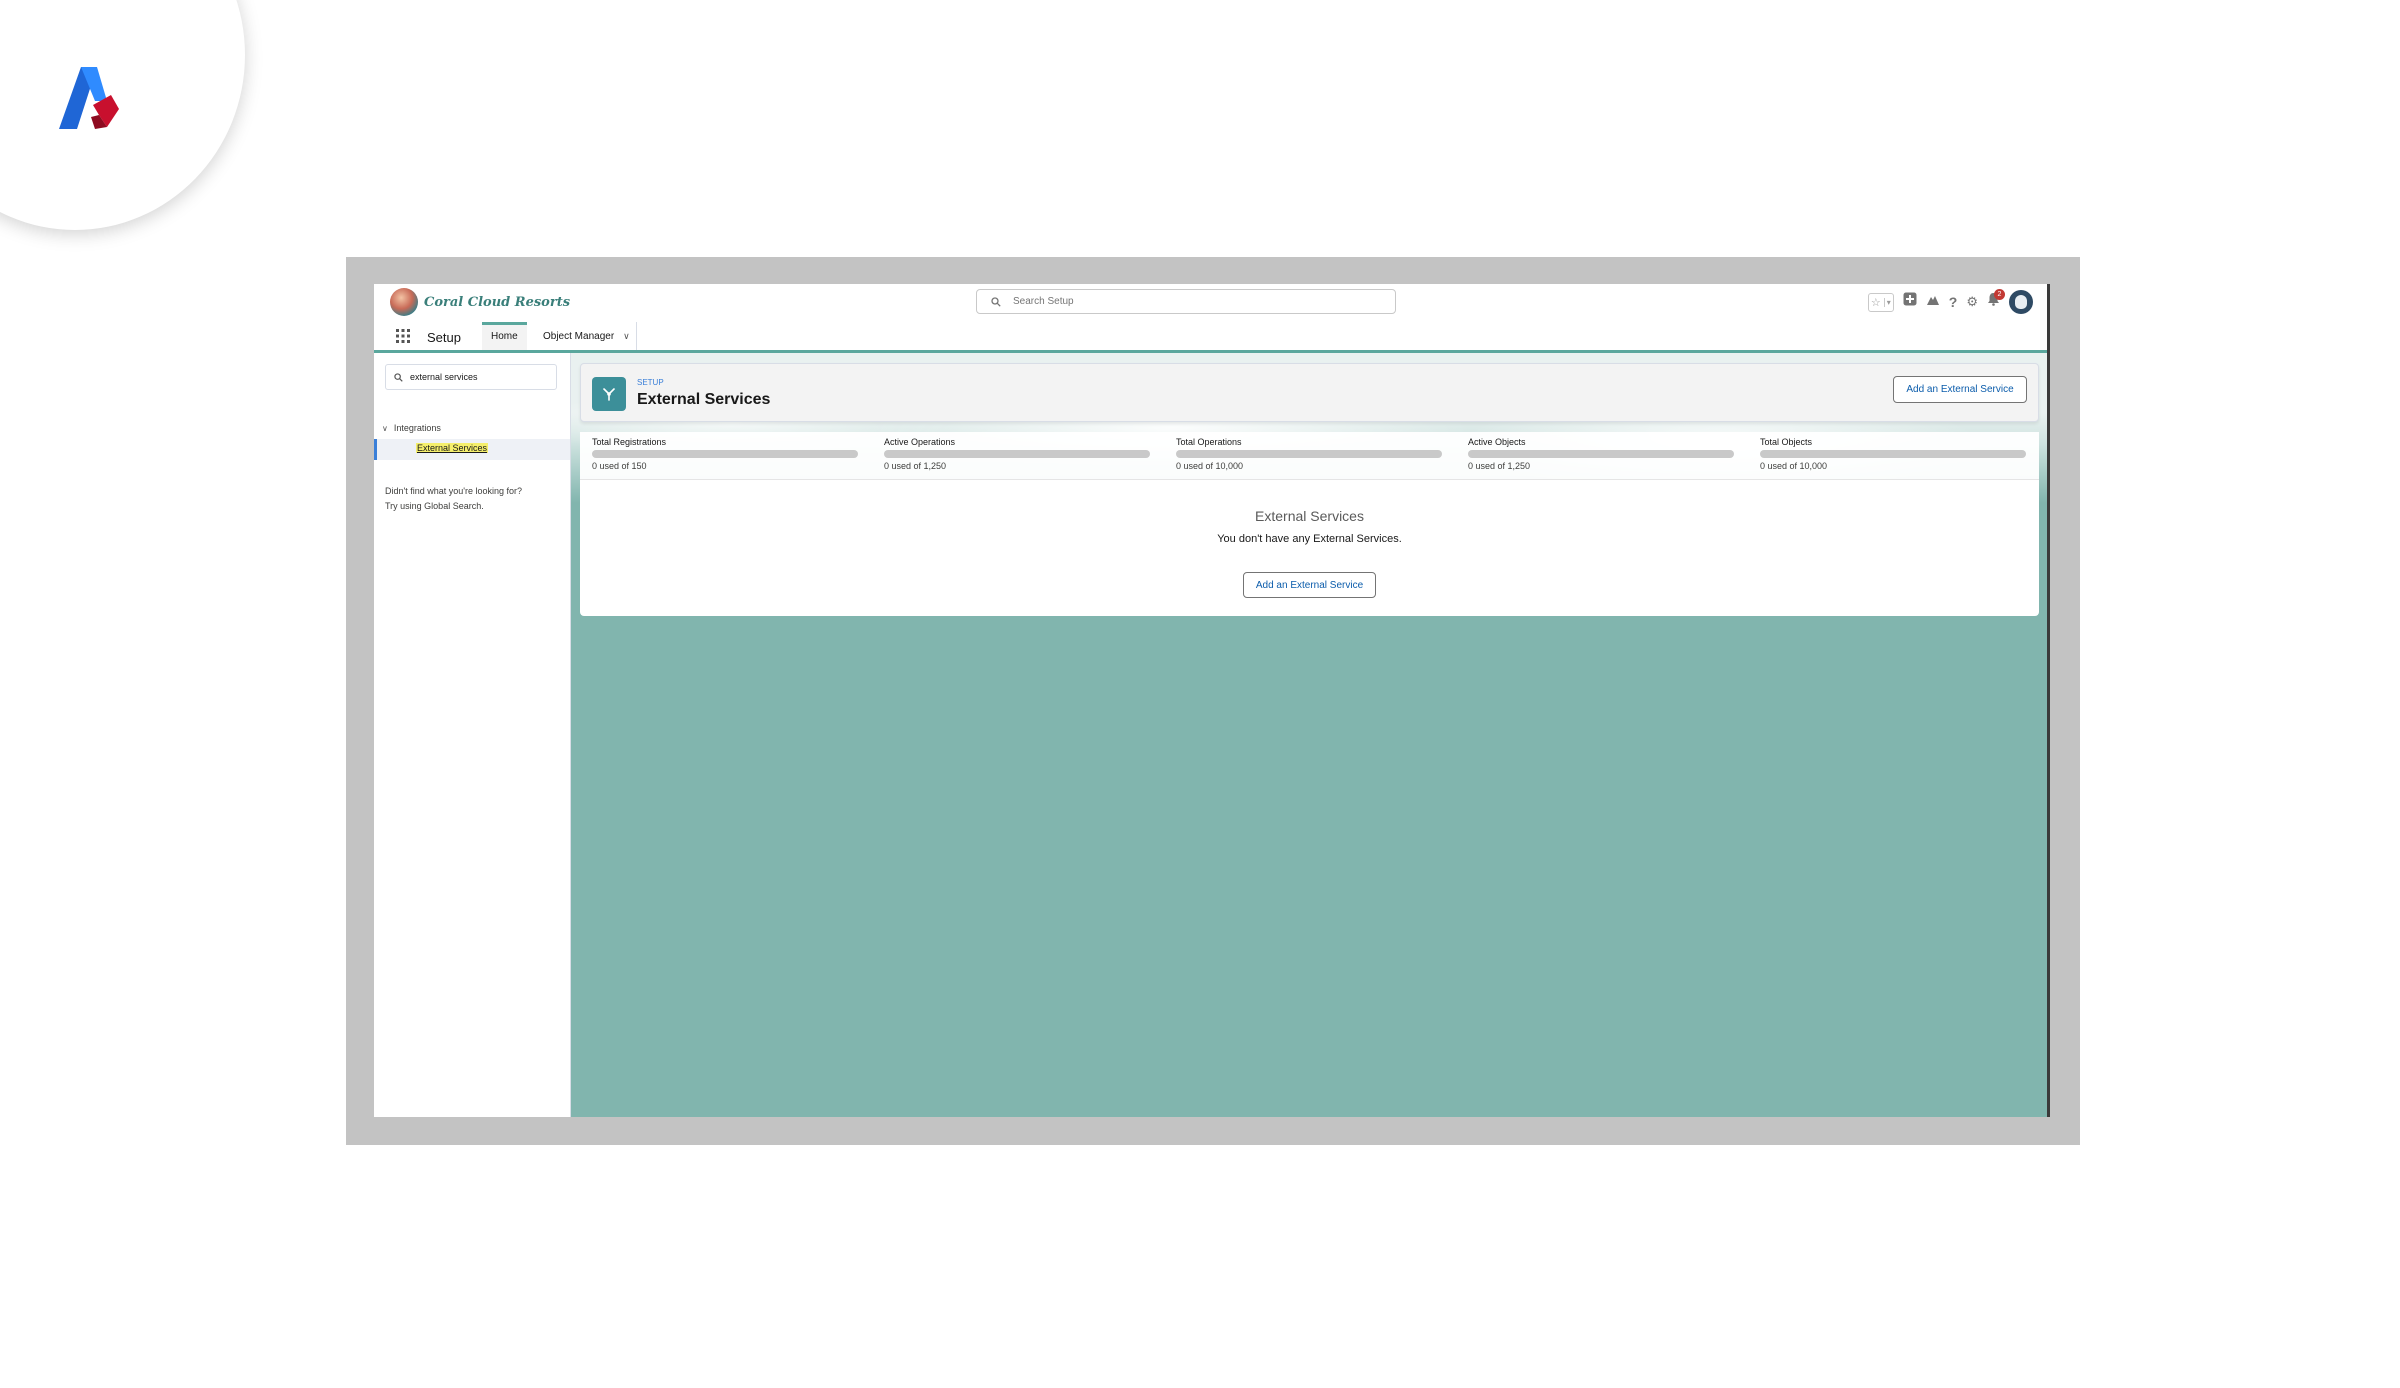  What do you see at coordinates (650, 382) in the screenshot?
I see `page-eyebrow: SETUP` at bounding box center [650, 382].